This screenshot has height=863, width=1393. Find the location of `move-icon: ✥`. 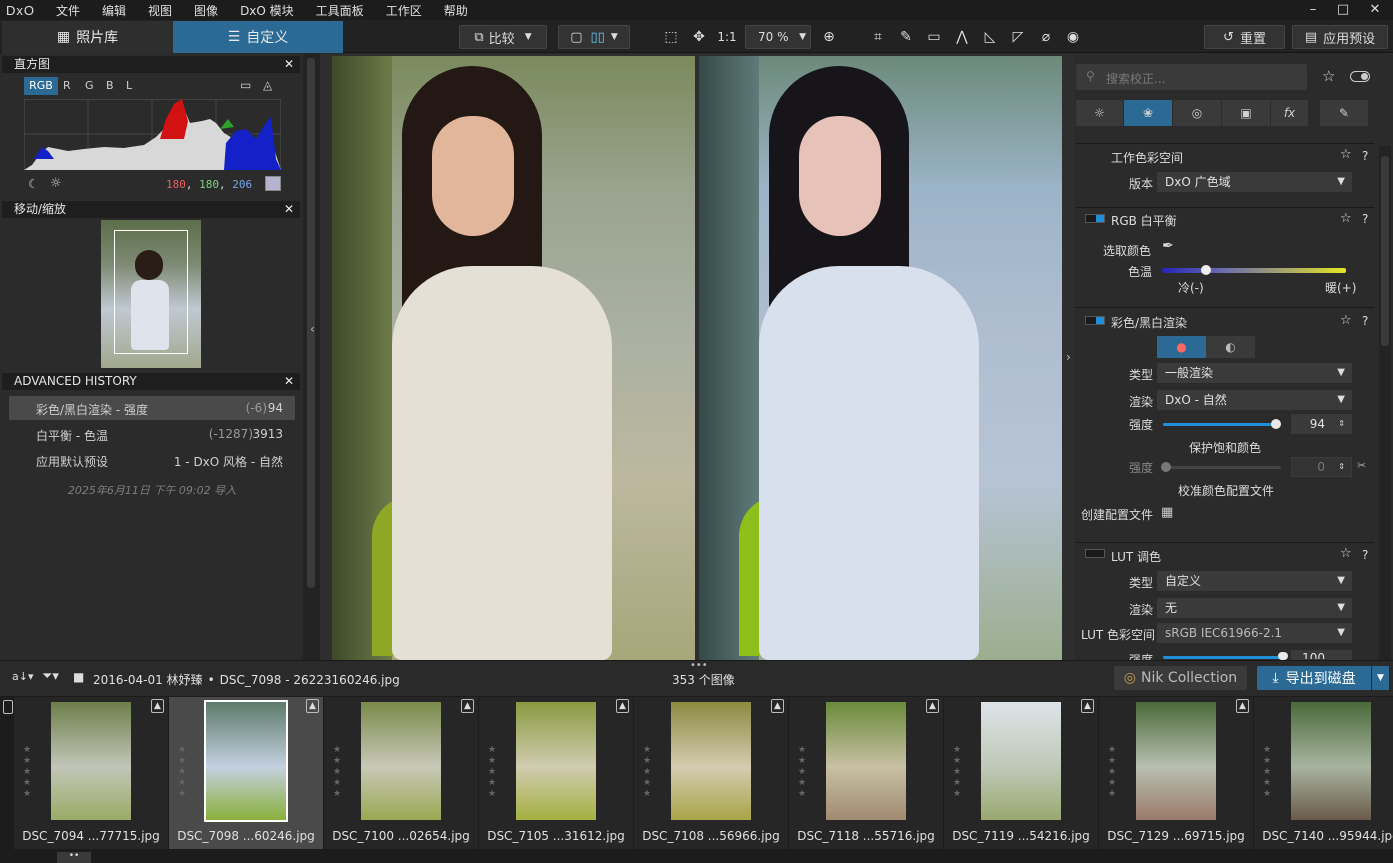

move-icon: ✥ is located at coordinates (699, 37).